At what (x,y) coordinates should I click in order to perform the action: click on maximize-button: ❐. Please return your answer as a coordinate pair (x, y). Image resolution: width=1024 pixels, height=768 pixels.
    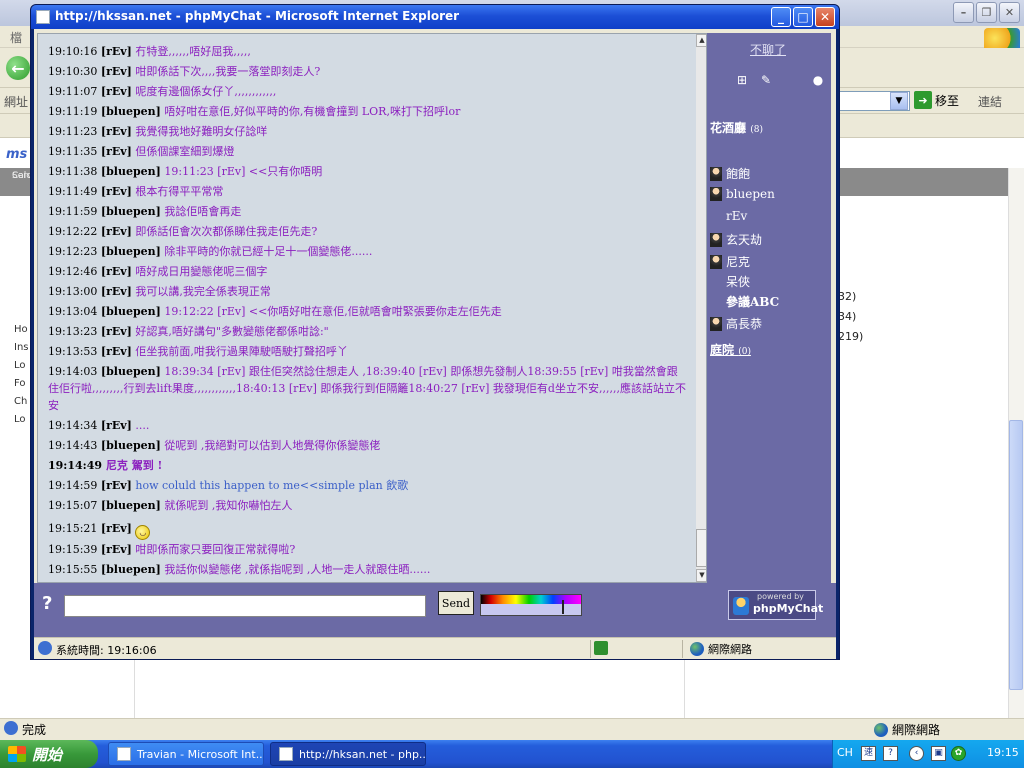
    Looking at the image, I should click on (986, 12).